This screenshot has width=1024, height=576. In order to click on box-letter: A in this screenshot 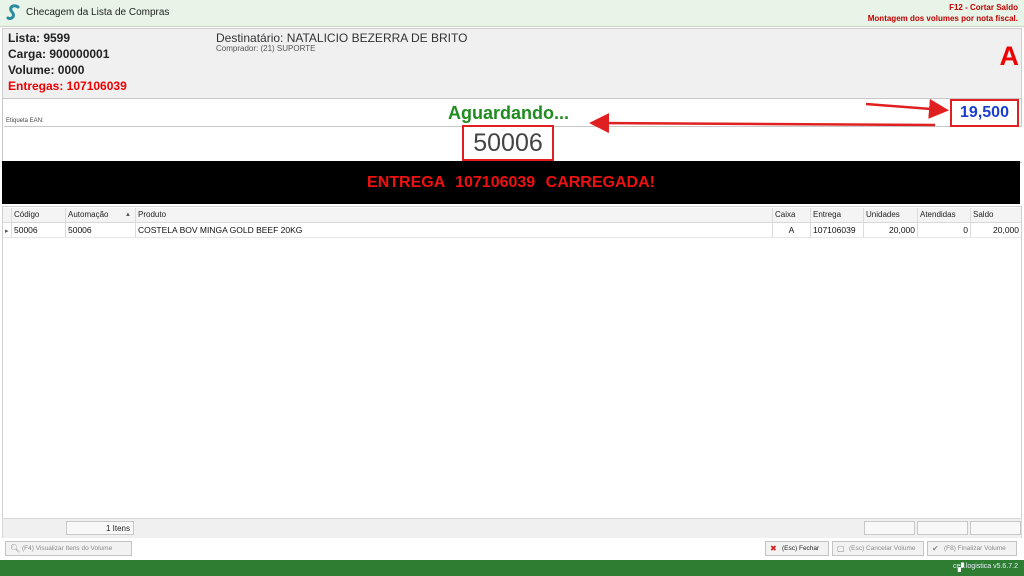, I will do `click(1009, 56)`.